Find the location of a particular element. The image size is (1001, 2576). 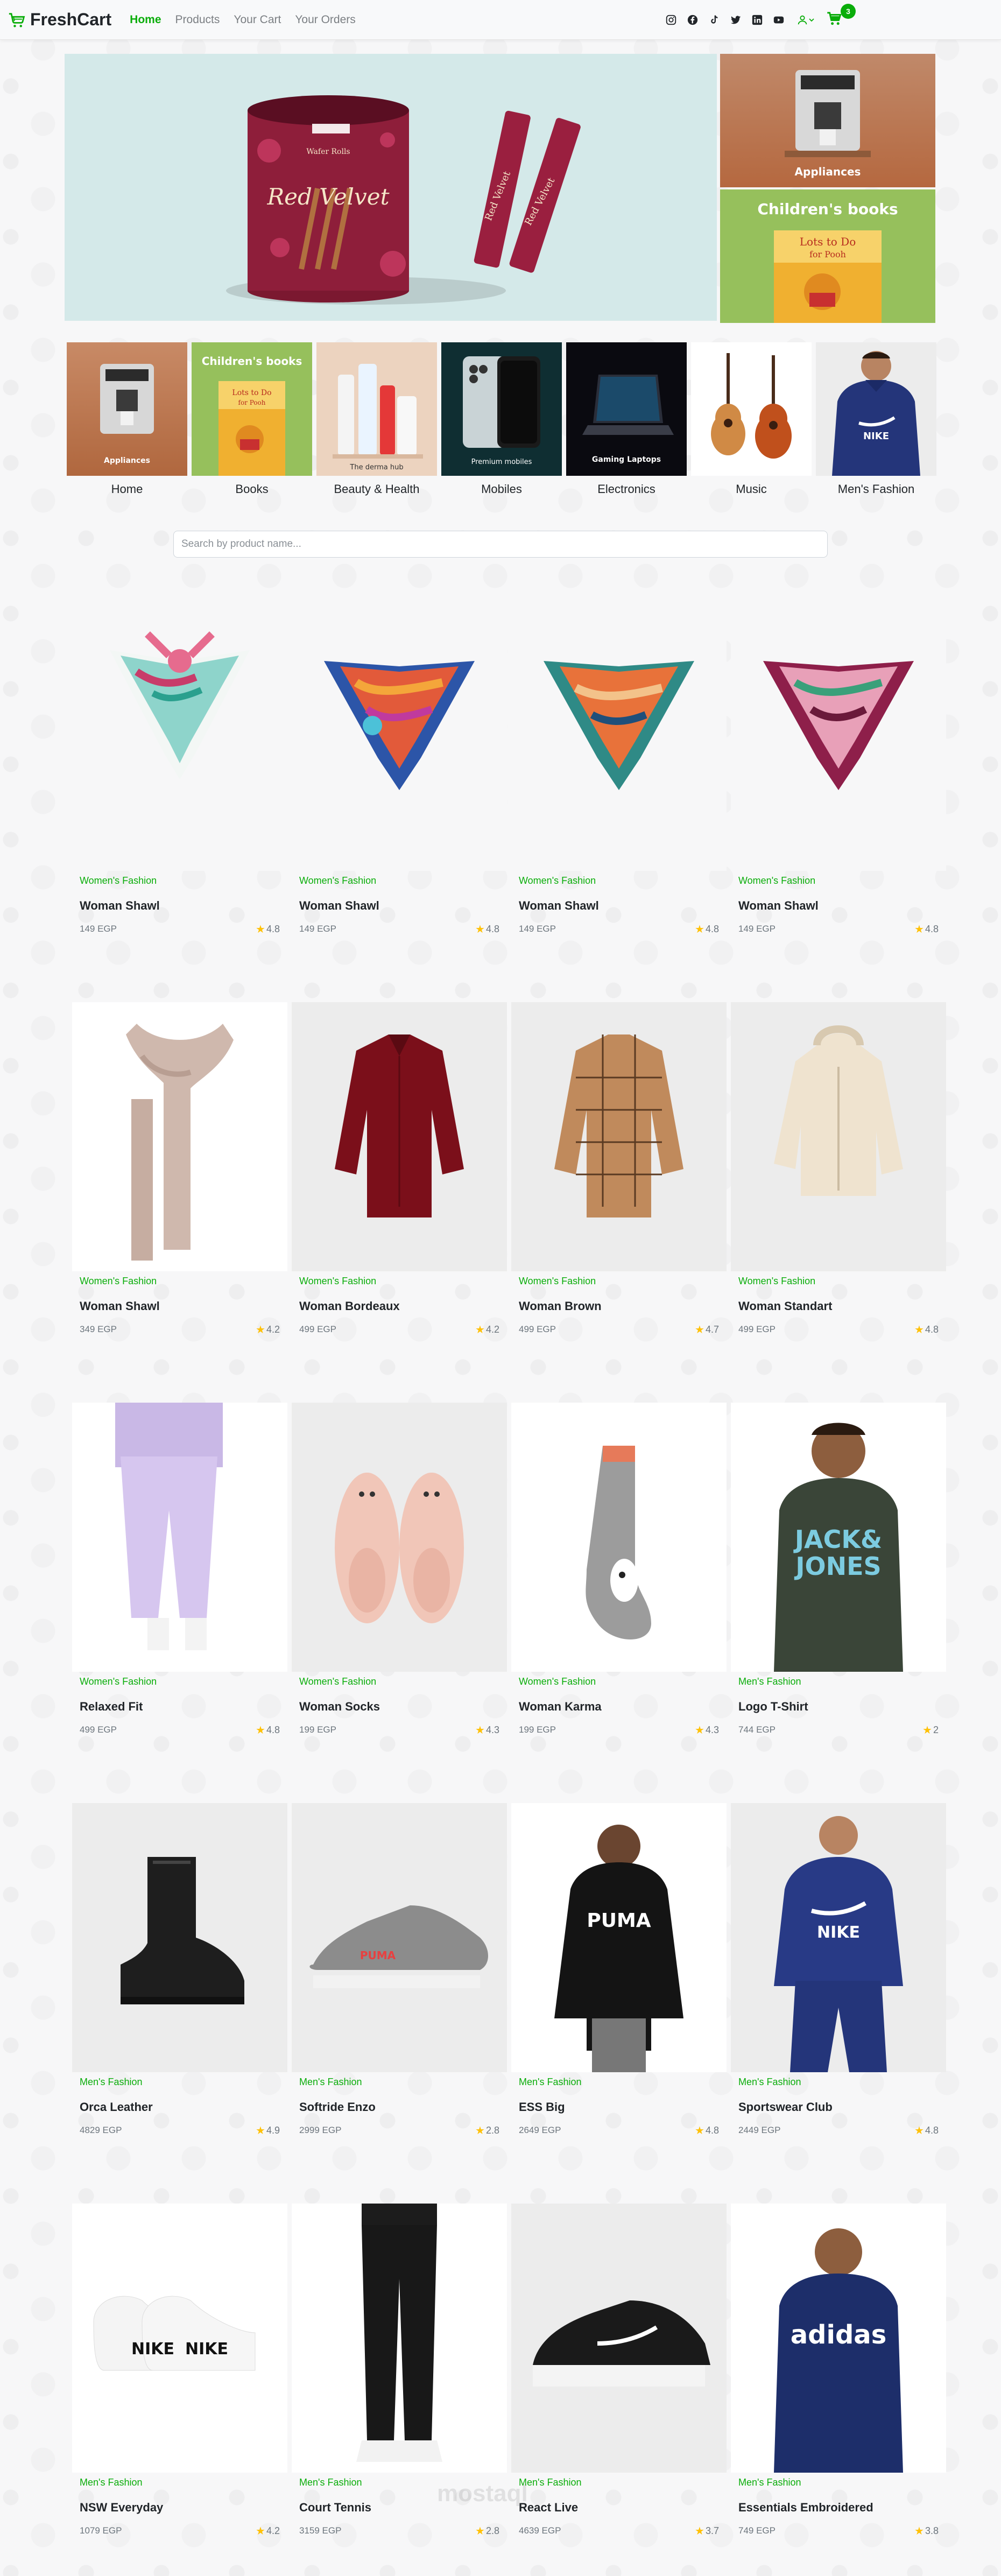

product-card: PUMA Men's Fashion ESS Big 2649 EGP ★ 4.8 is located at coordinates (619, 1976).